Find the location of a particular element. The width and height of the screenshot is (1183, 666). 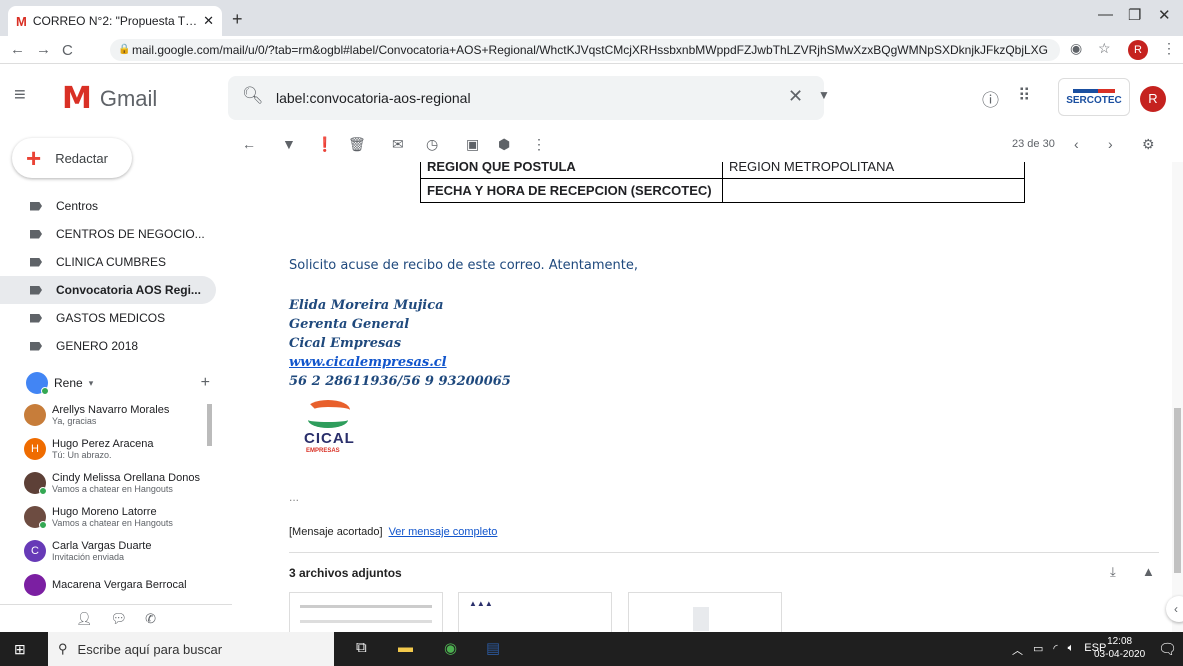

contact-name: Cindy Melissa Orellana Donos is located at coordinates (126, 477).